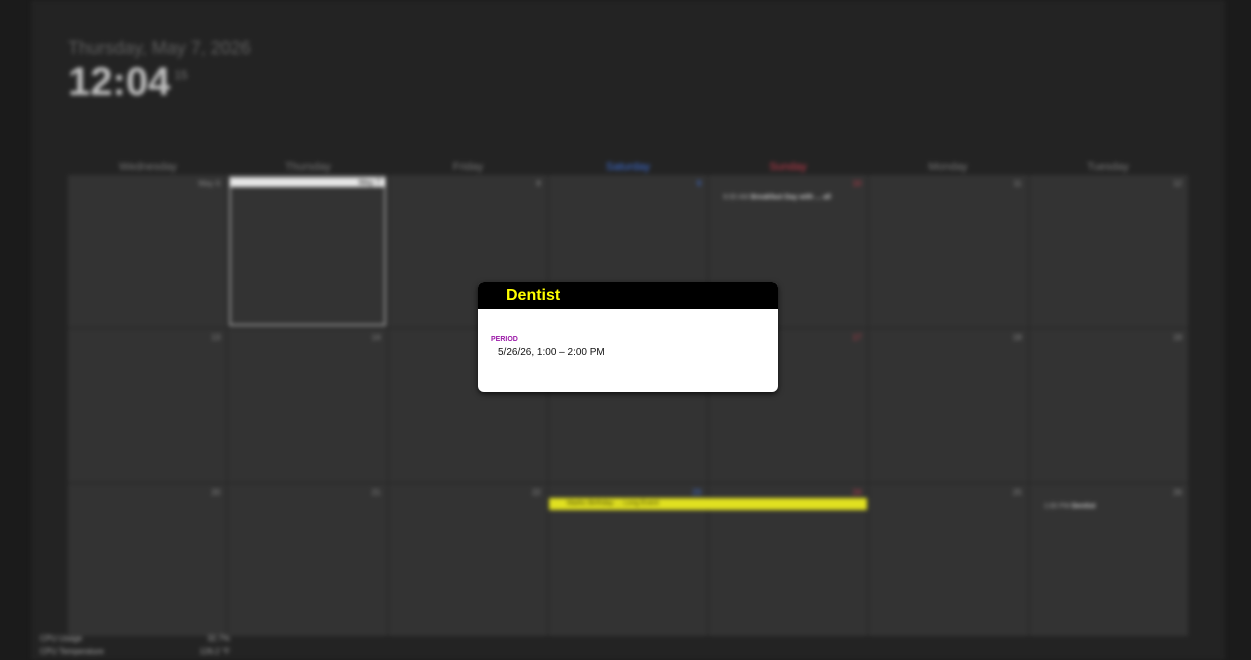 This screenshot has height=660, width=1251. I want to click on popup-title: Dentist, so click(533, 295).